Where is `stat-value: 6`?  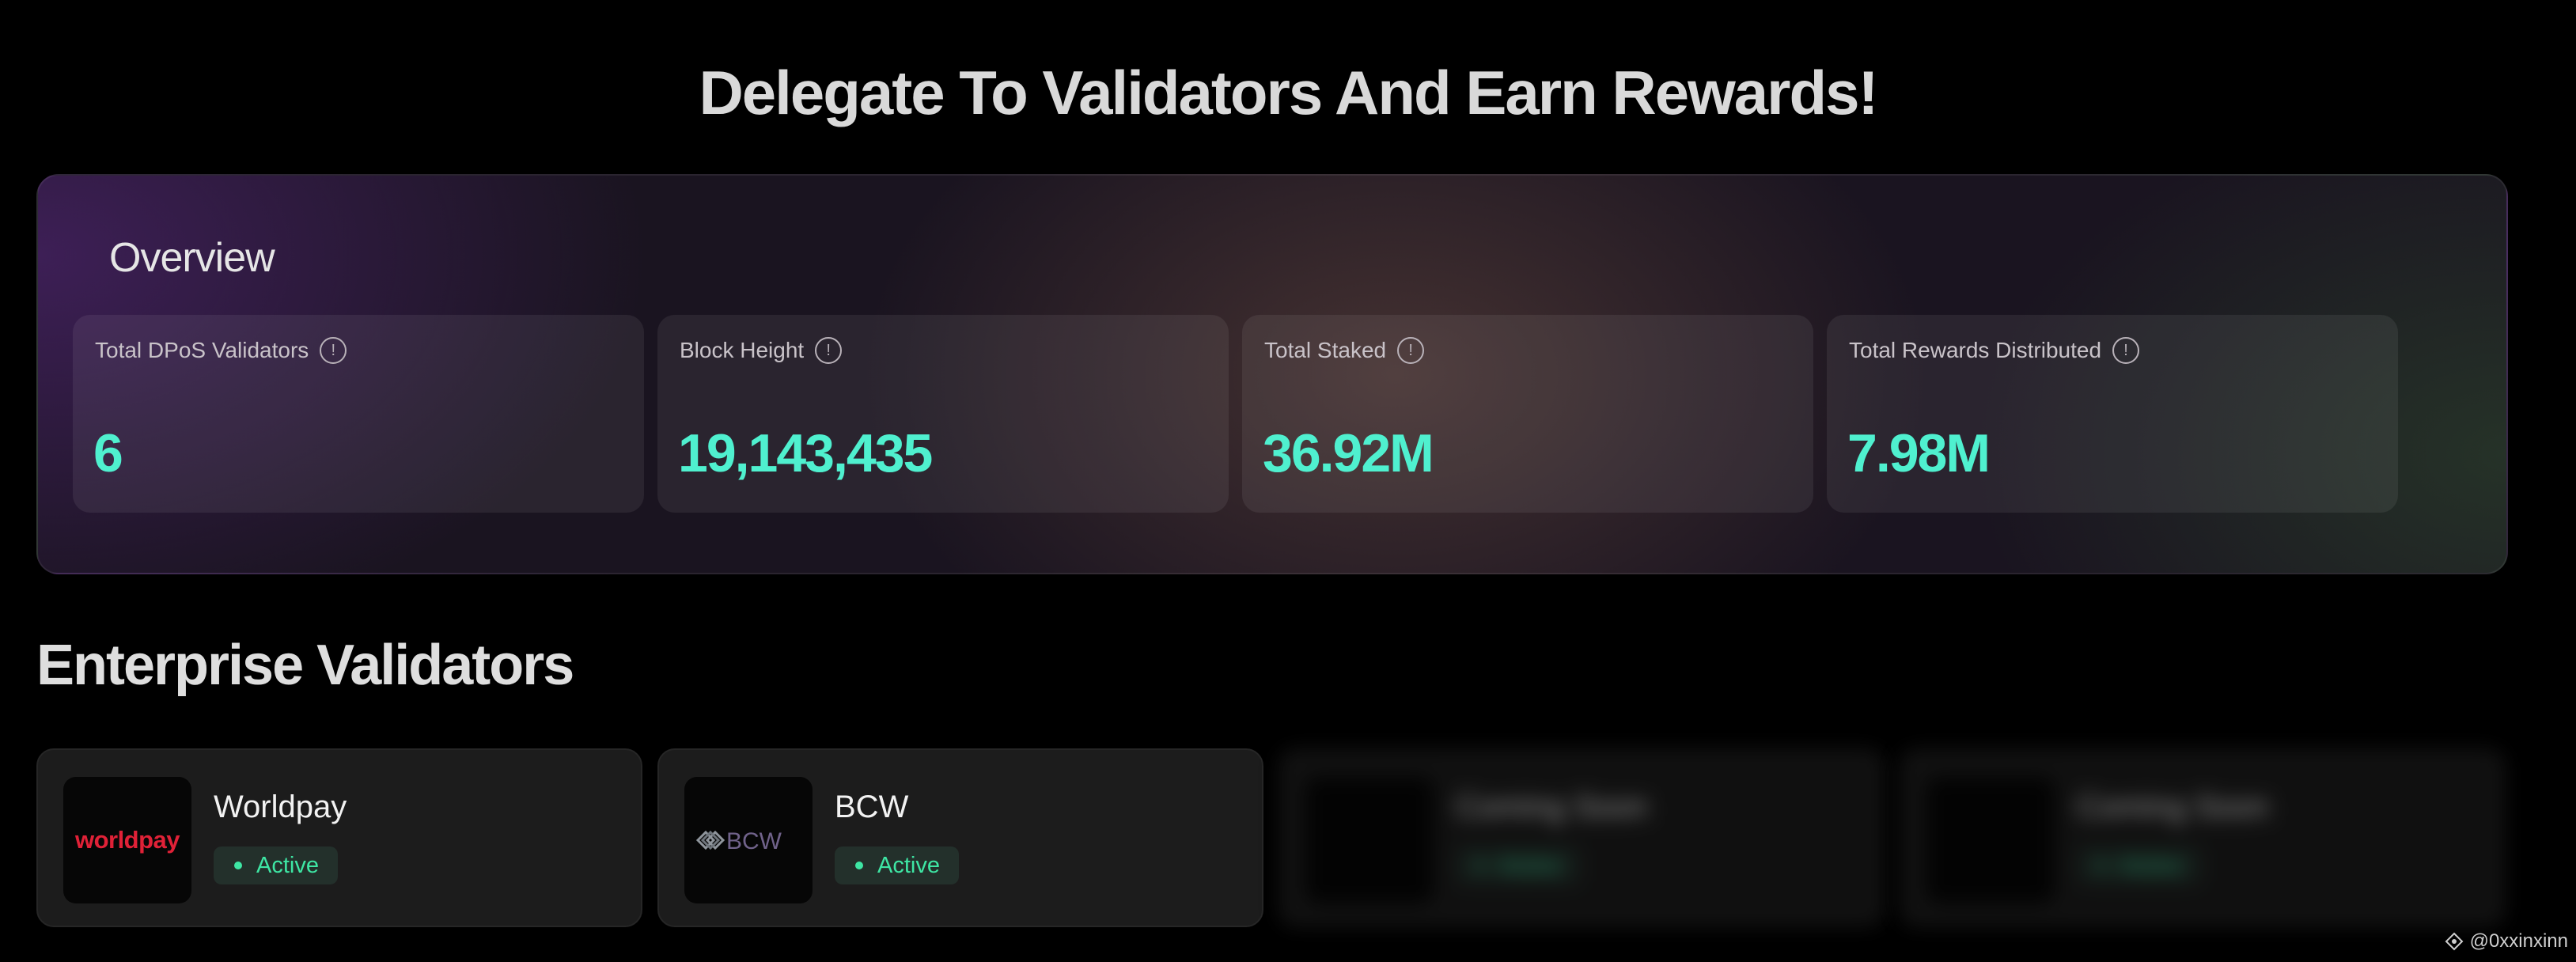 stat-value: 6 is located at coordinates (108, 453).